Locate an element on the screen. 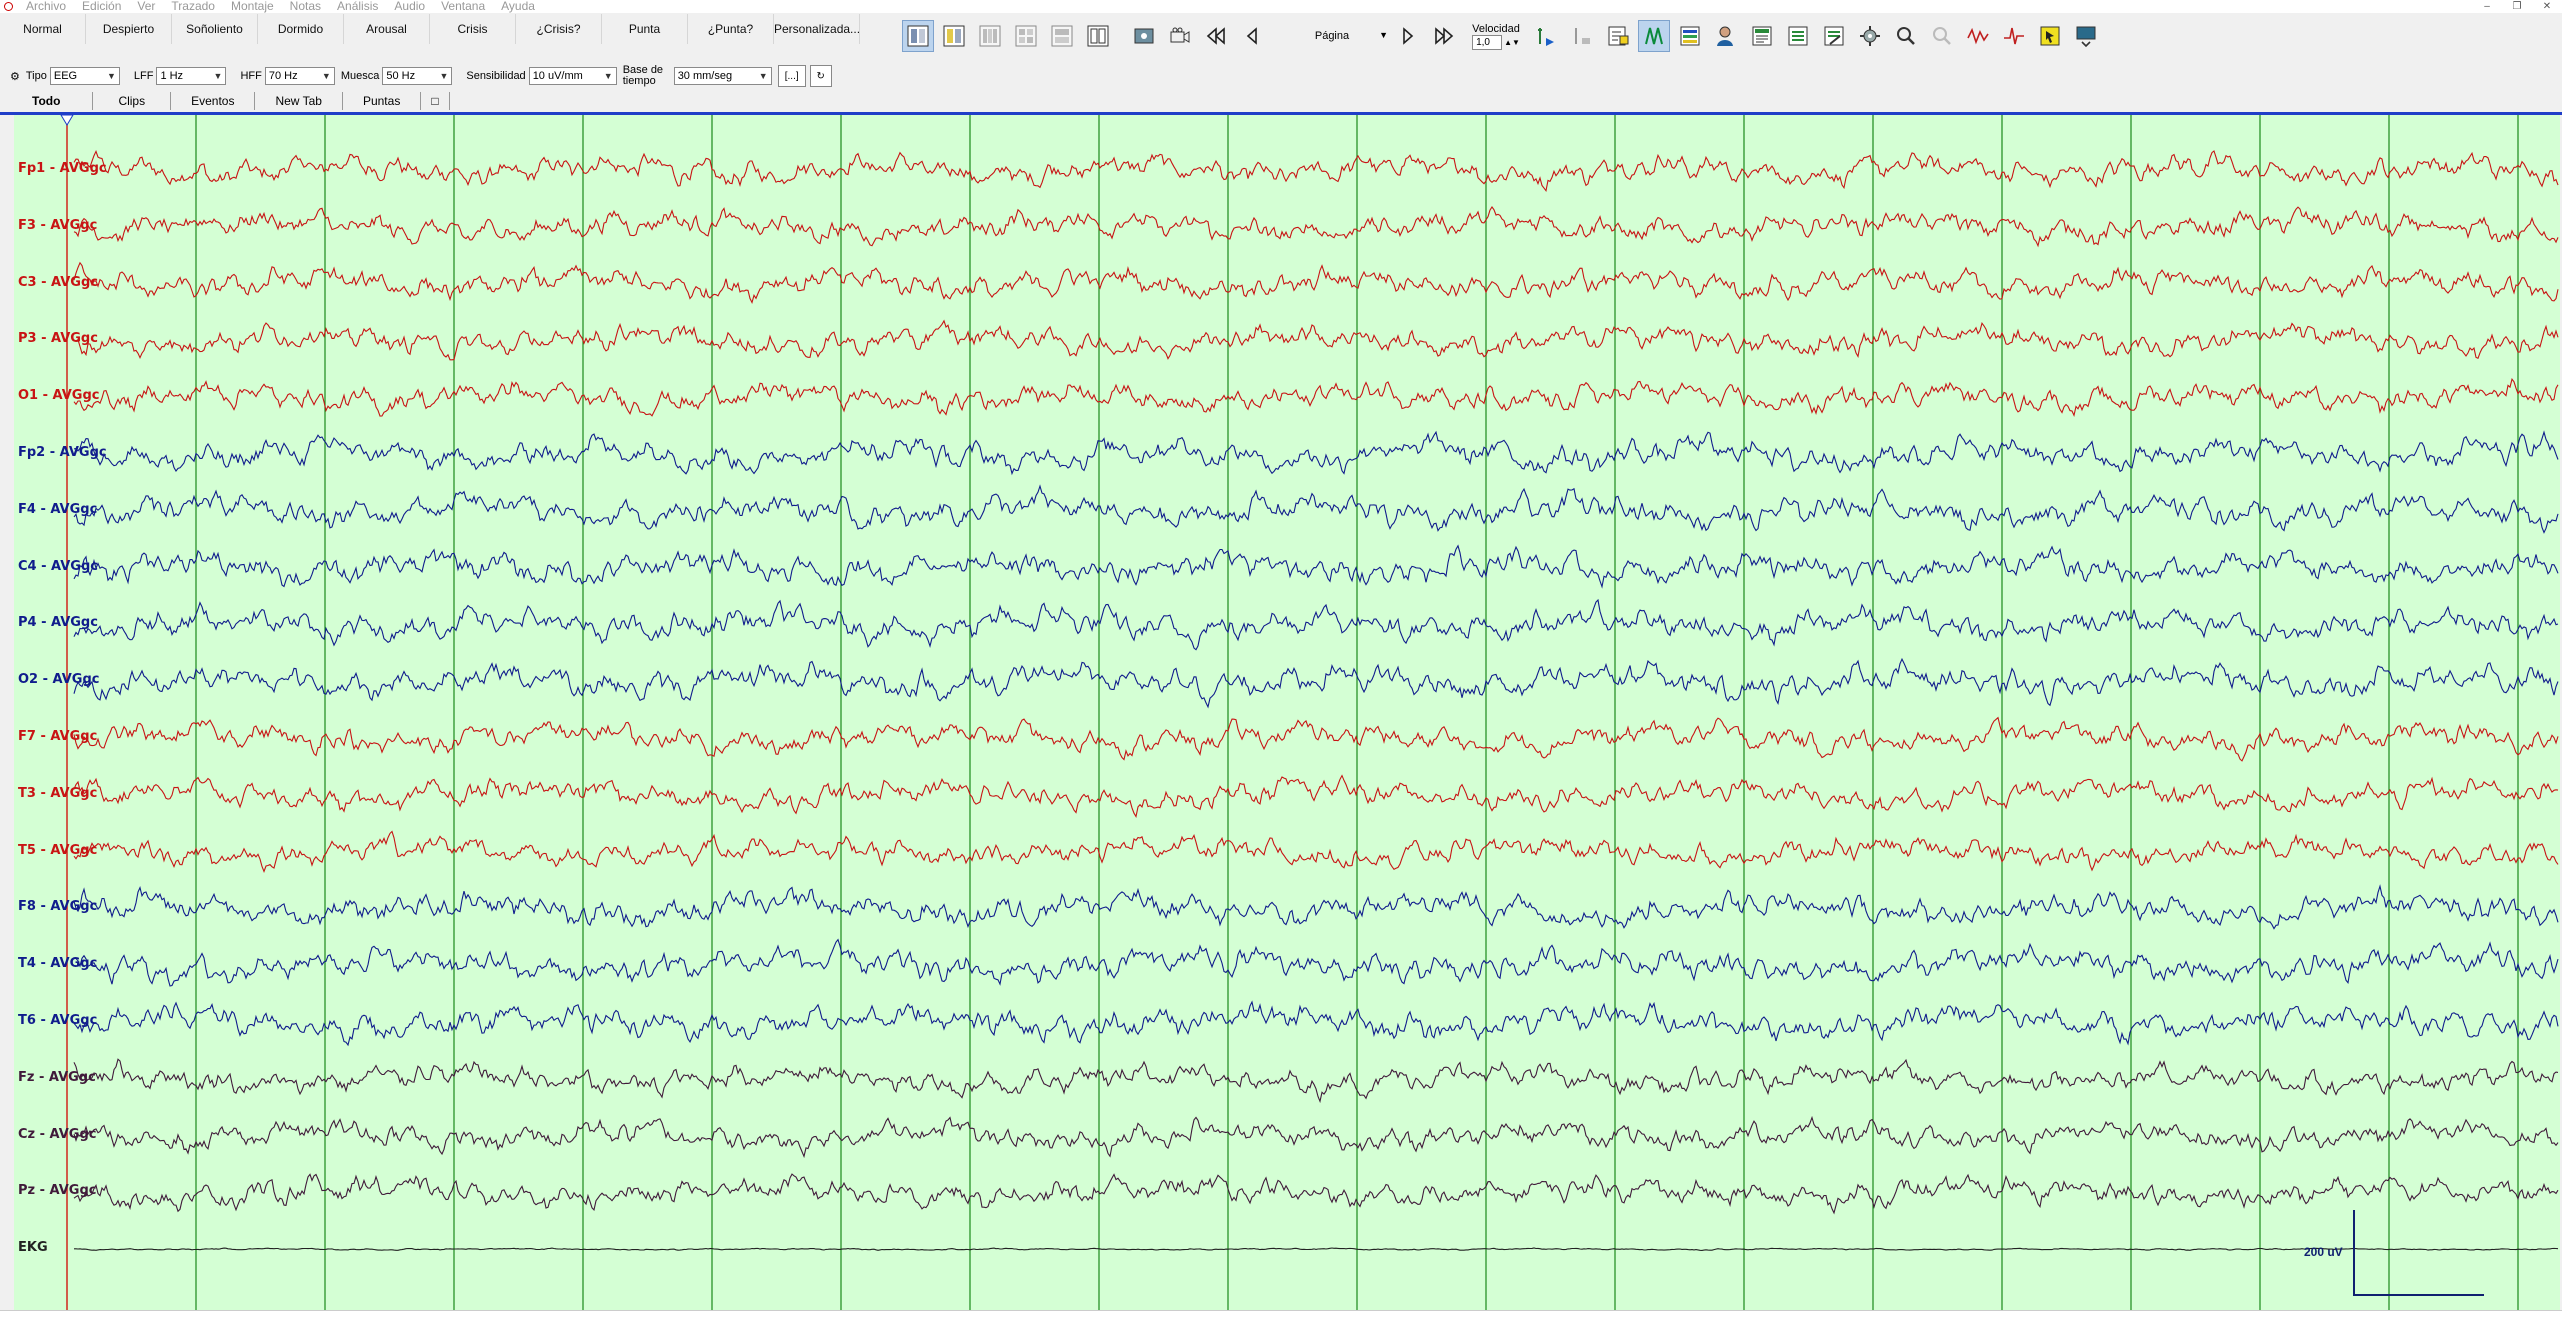 This screenshot has height=1320, width=2562. channel-label: Fz - AVGgc is located at coordinates (57, 1077).